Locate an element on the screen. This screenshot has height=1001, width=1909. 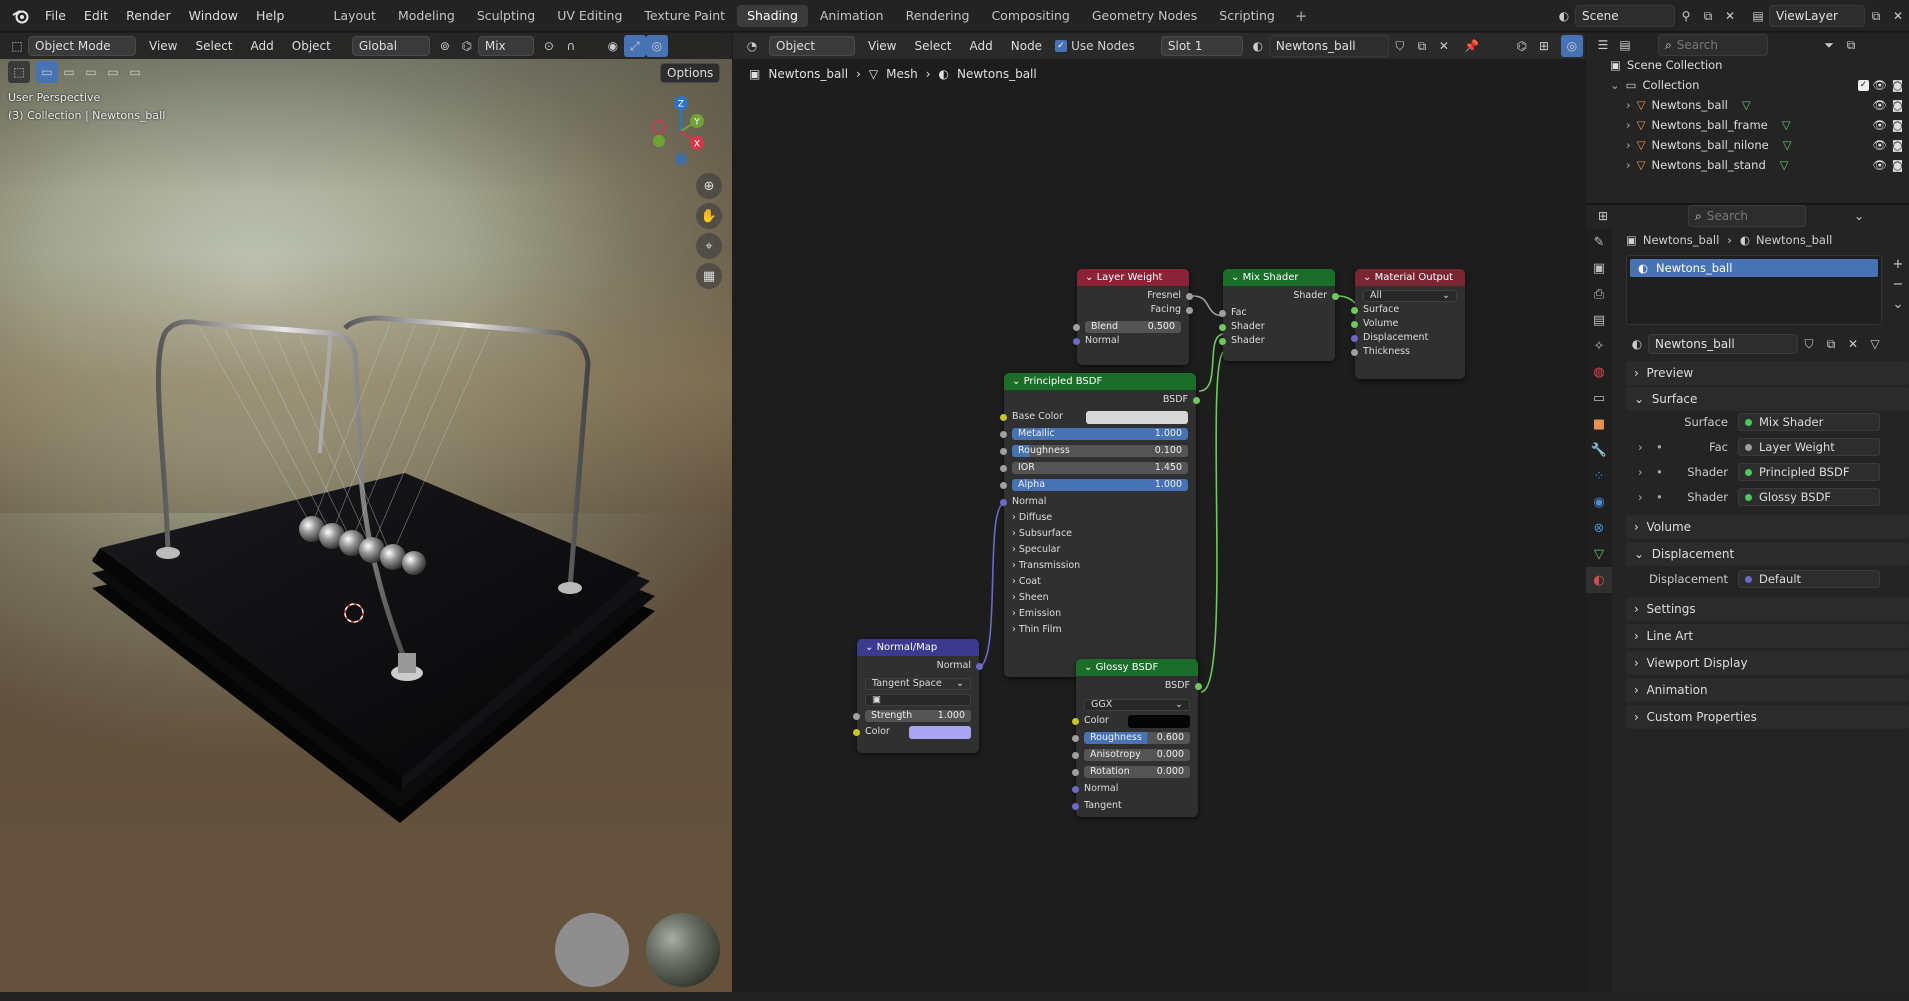
select-invert-icon: ▭ is located at coordinates (113, 72).